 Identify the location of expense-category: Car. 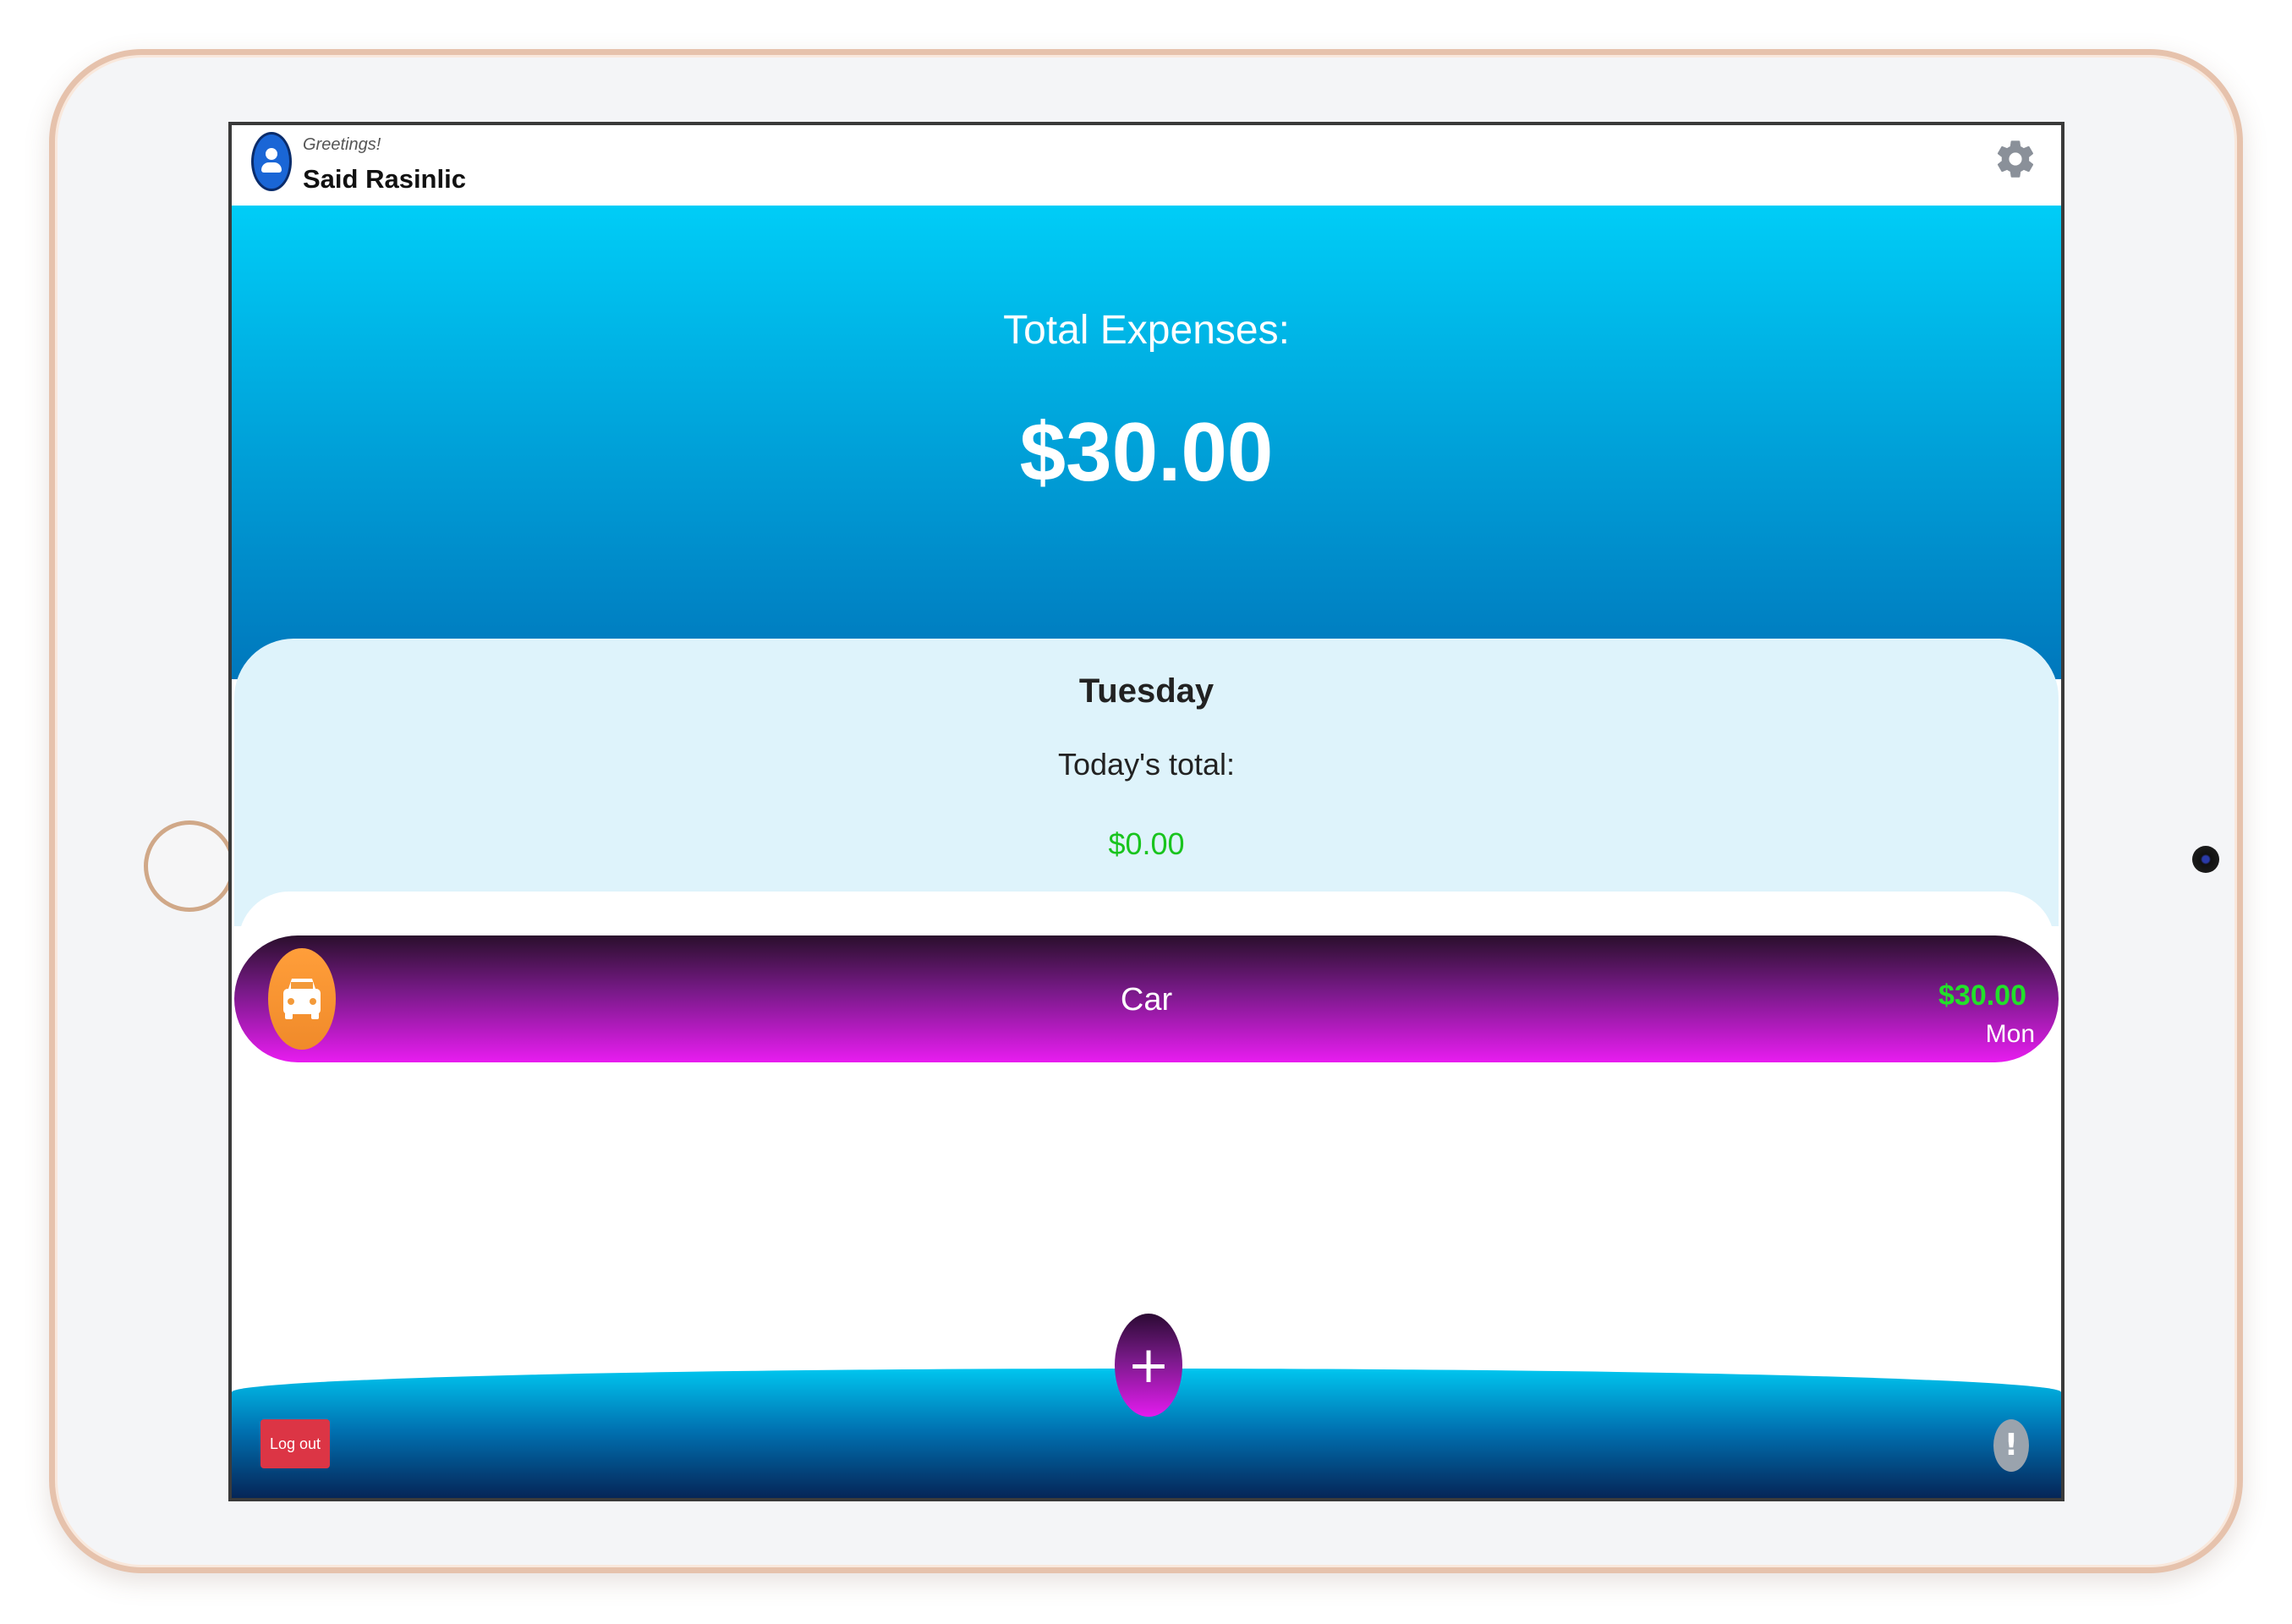
(1146, 1000).